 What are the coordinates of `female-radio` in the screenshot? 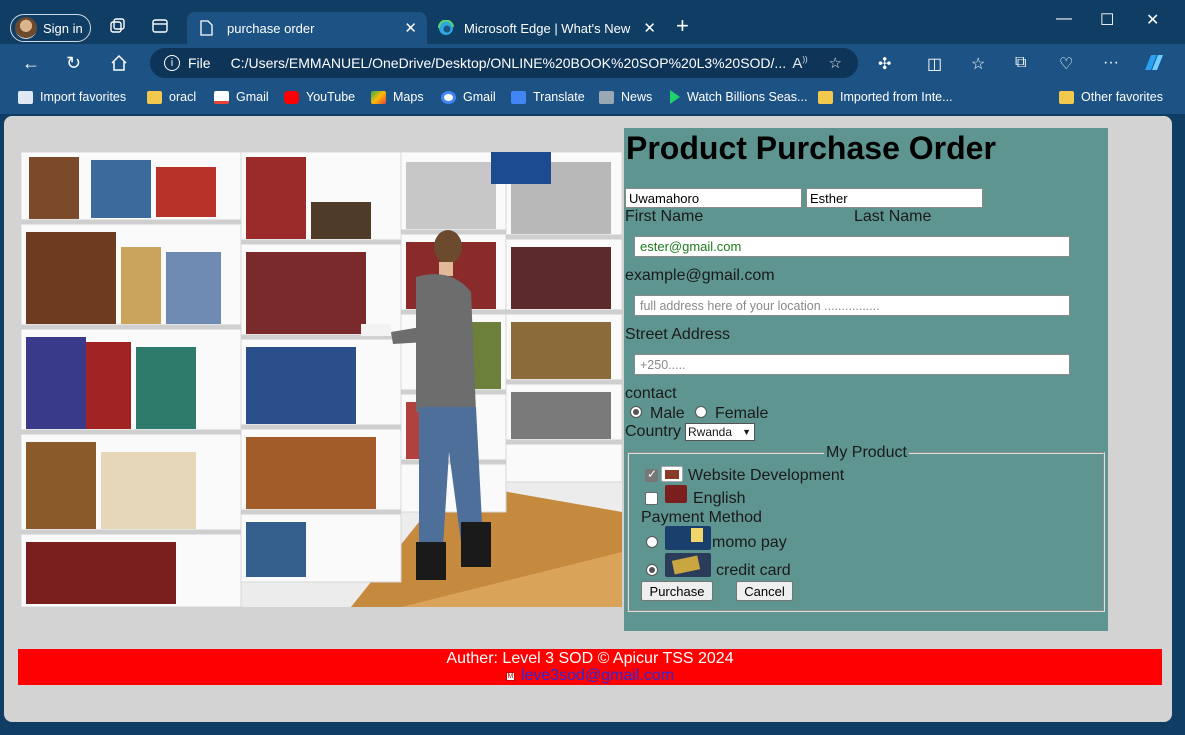 It's located at (701, 412).